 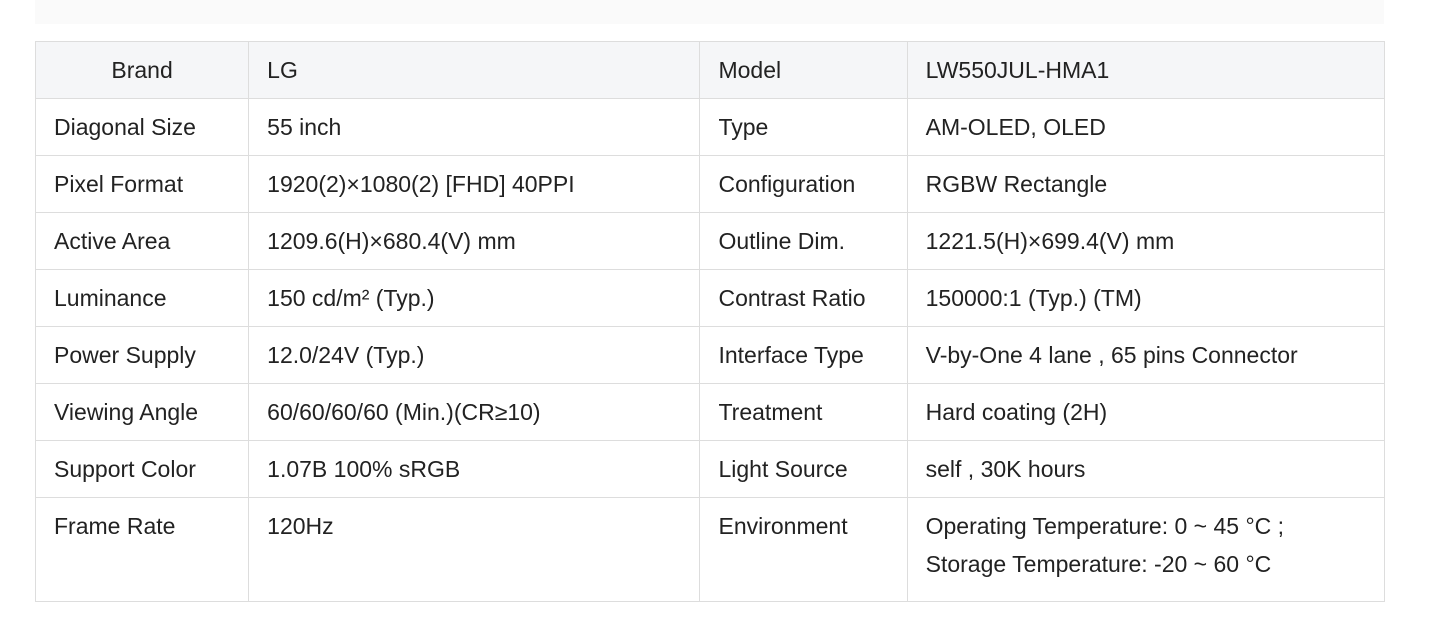 I want to click on spec-label: Environment, so click(x=803, y=549).